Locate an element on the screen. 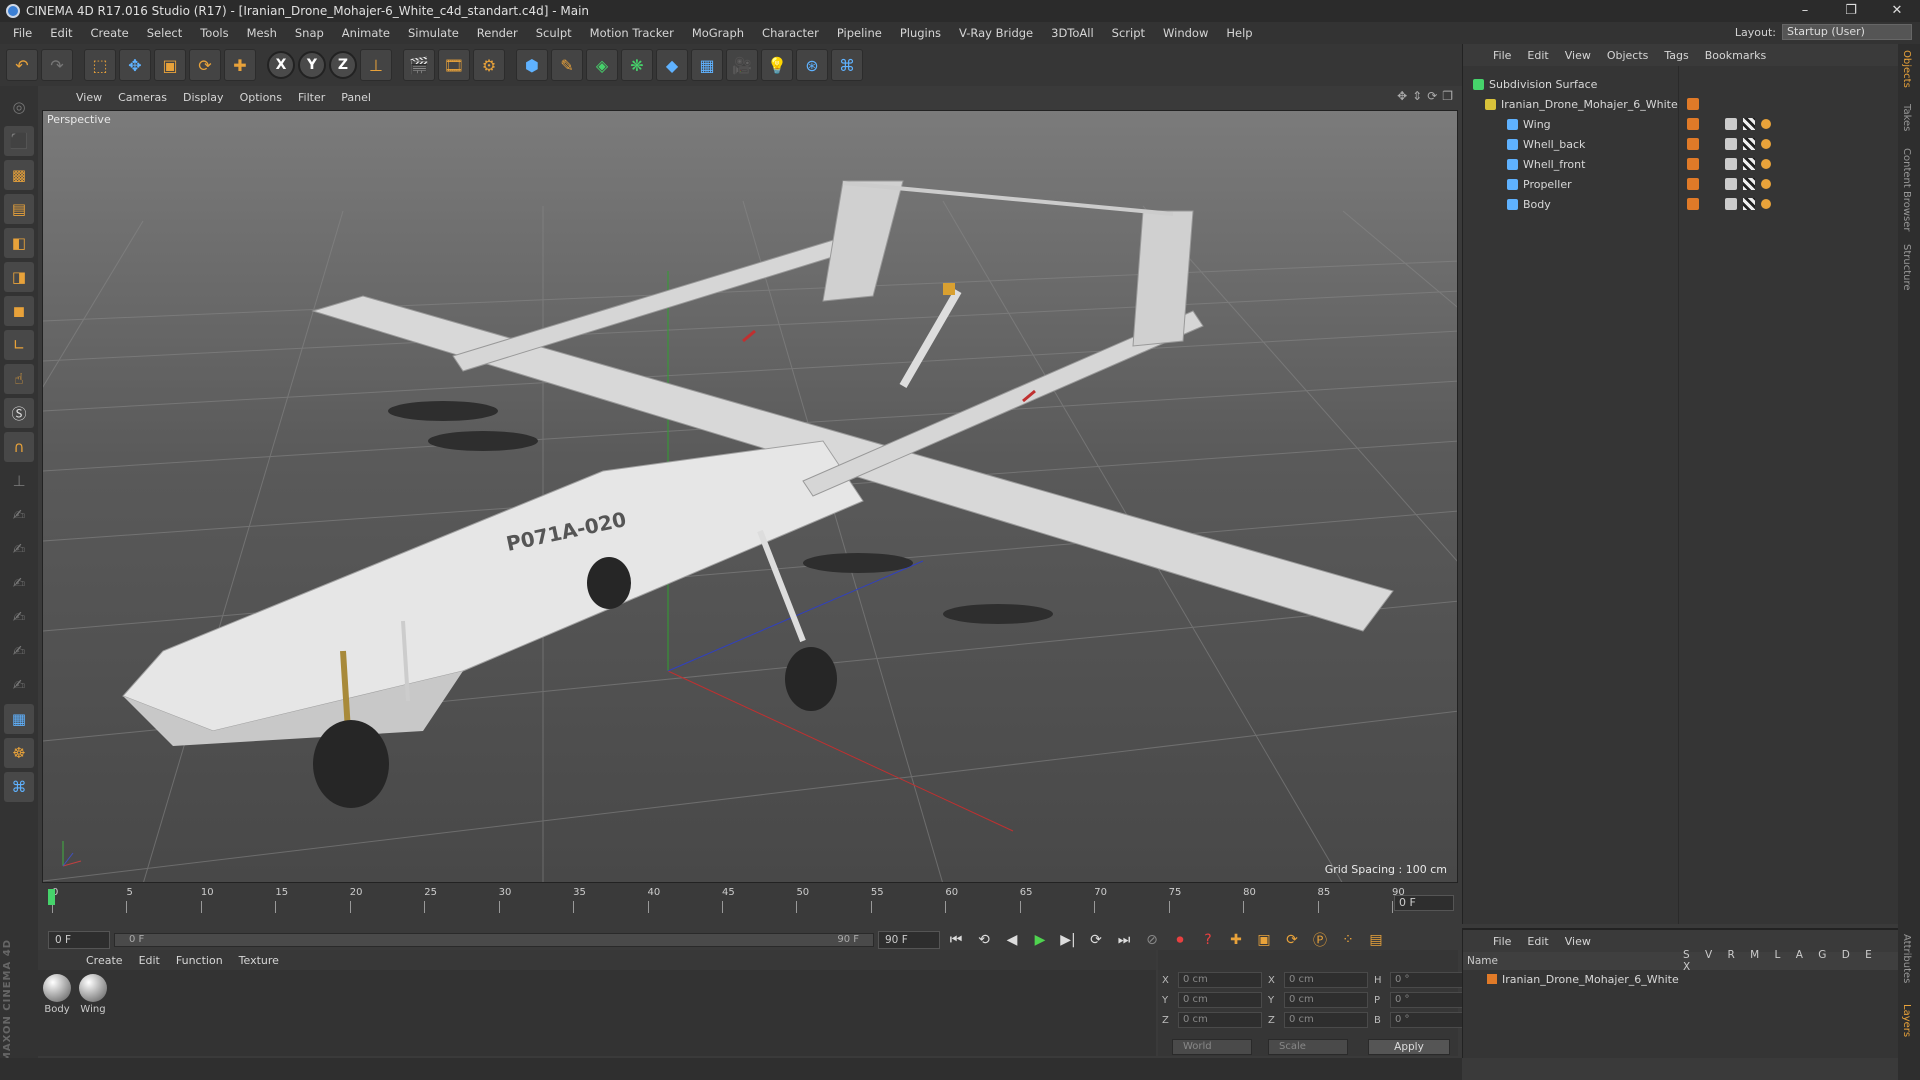 This screenshot has height=1080, width=1920. material-menu-edit: Edit is located at coordinates (149, 960).